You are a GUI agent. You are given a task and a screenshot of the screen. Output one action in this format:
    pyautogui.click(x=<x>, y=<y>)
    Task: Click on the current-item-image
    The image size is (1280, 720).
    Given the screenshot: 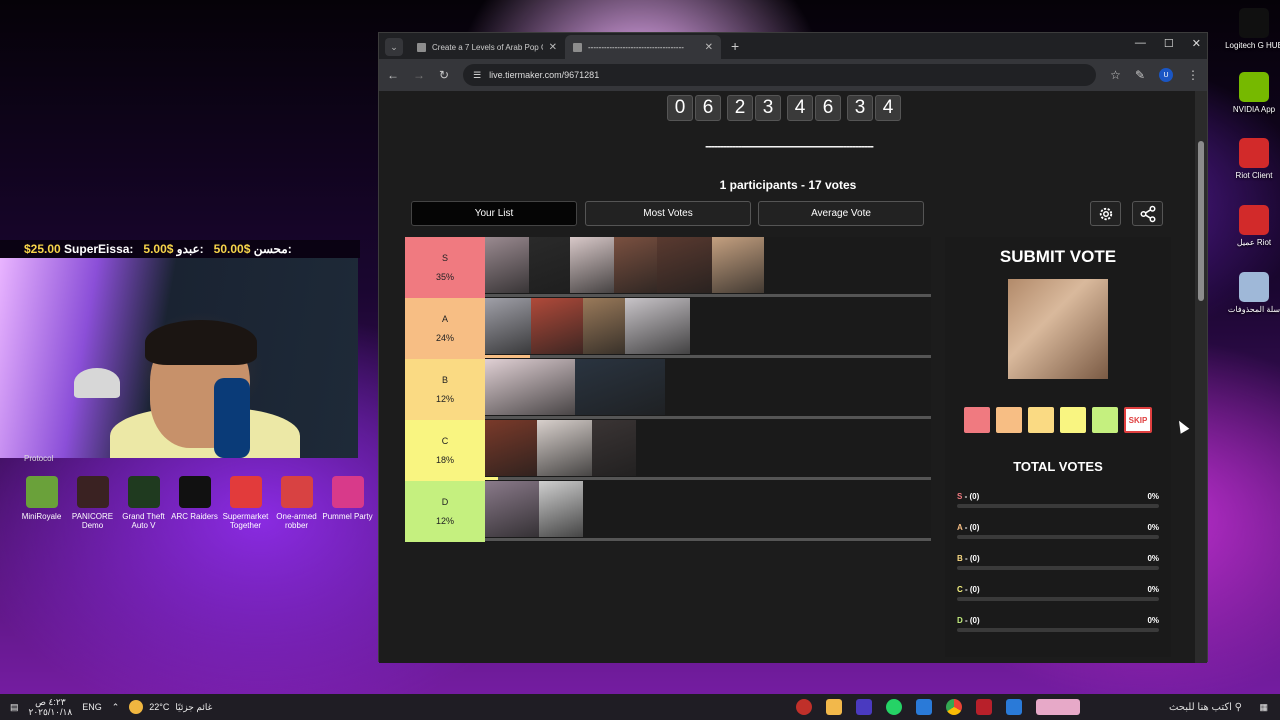 What is the action you would take?
    pyautogui.click(x=1058, y=329)
    